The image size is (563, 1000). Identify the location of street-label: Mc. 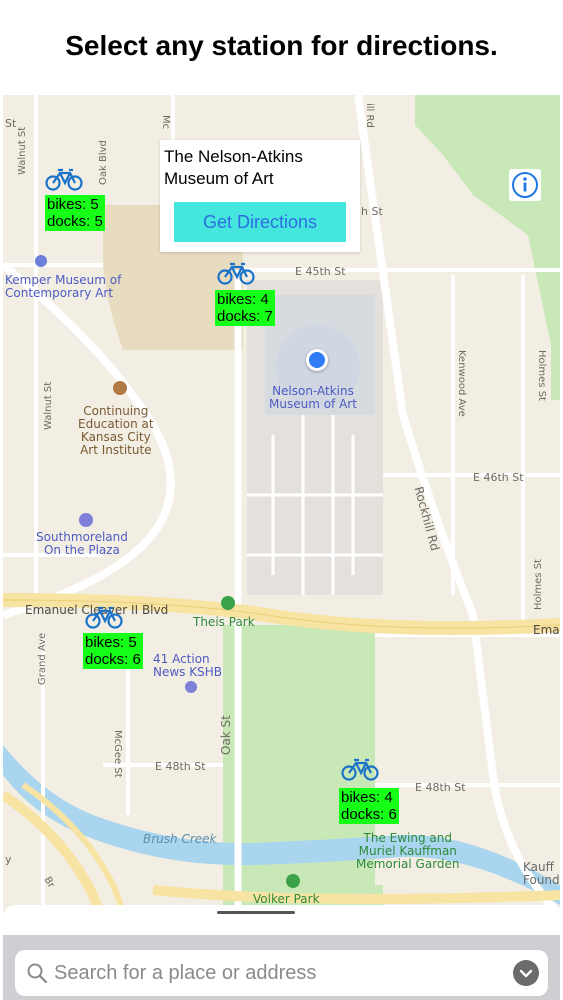
(165, 122).